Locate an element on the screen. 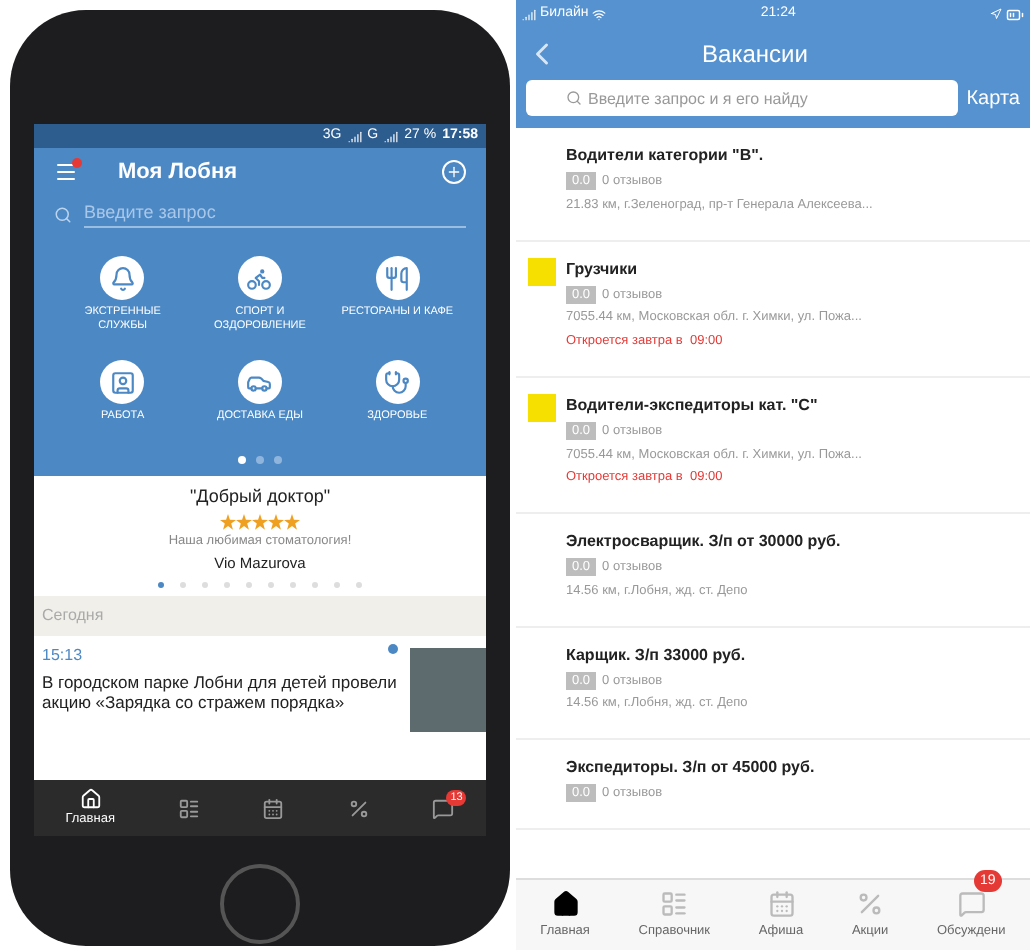 This screenshot has width=1030, height=950. search-field: Введите запрос и я его найду is located at coordinates (742, 98).